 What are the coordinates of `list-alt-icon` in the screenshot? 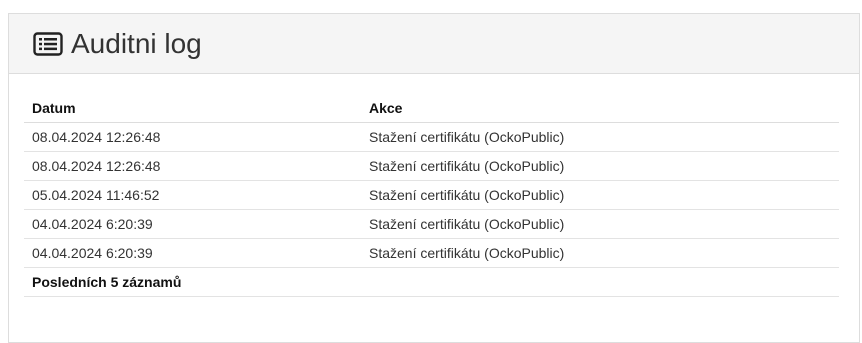 It's located at (48, 43).